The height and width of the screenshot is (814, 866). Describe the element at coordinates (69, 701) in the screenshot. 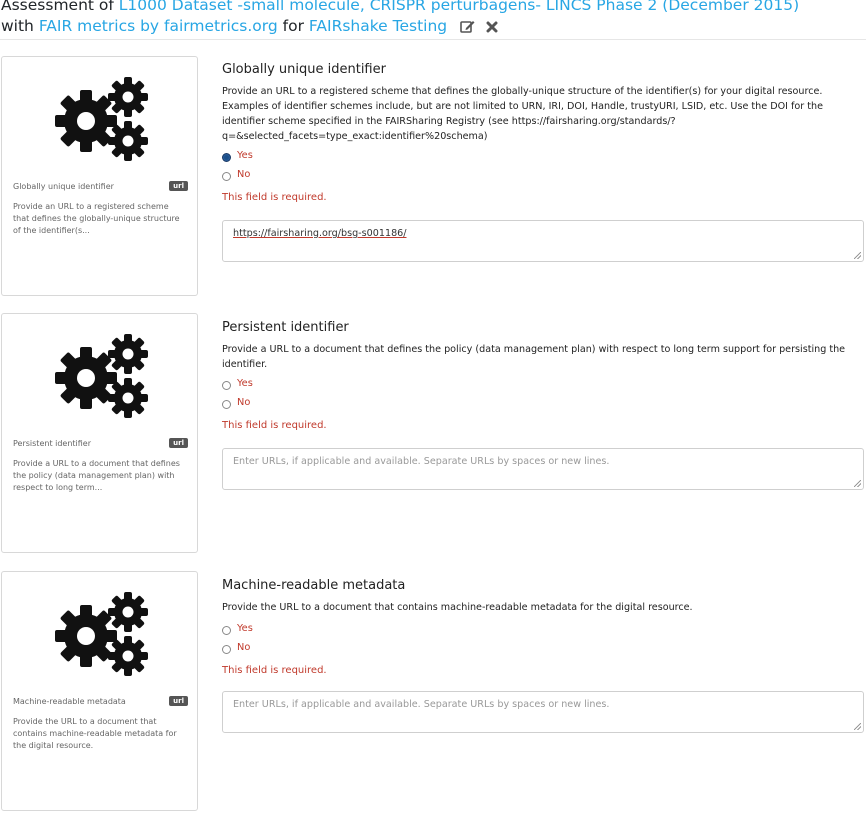

I see `card-name: Machine-readable metadata` at that location.